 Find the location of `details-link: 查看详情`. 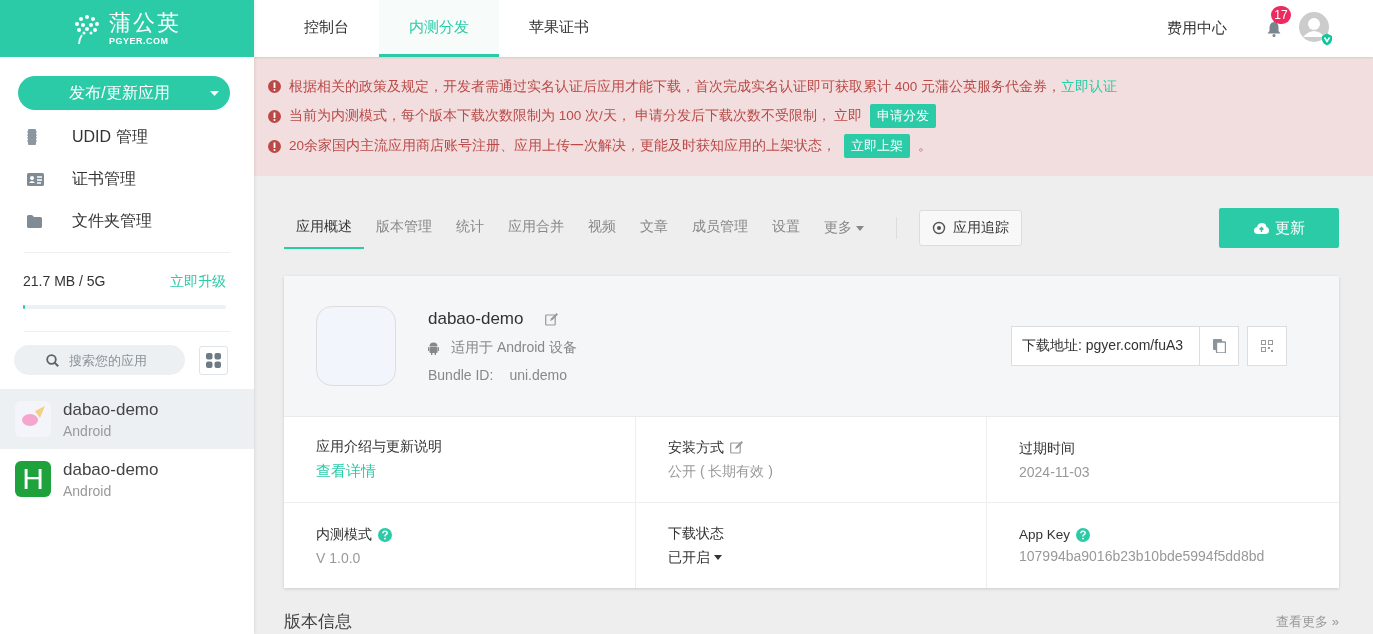

details-link: 查看详情 is located at coordinates (346, 471).